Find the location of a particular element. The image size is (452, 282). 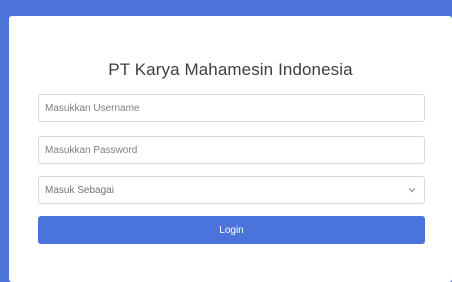

username-field is located at coordinates (231, 108).